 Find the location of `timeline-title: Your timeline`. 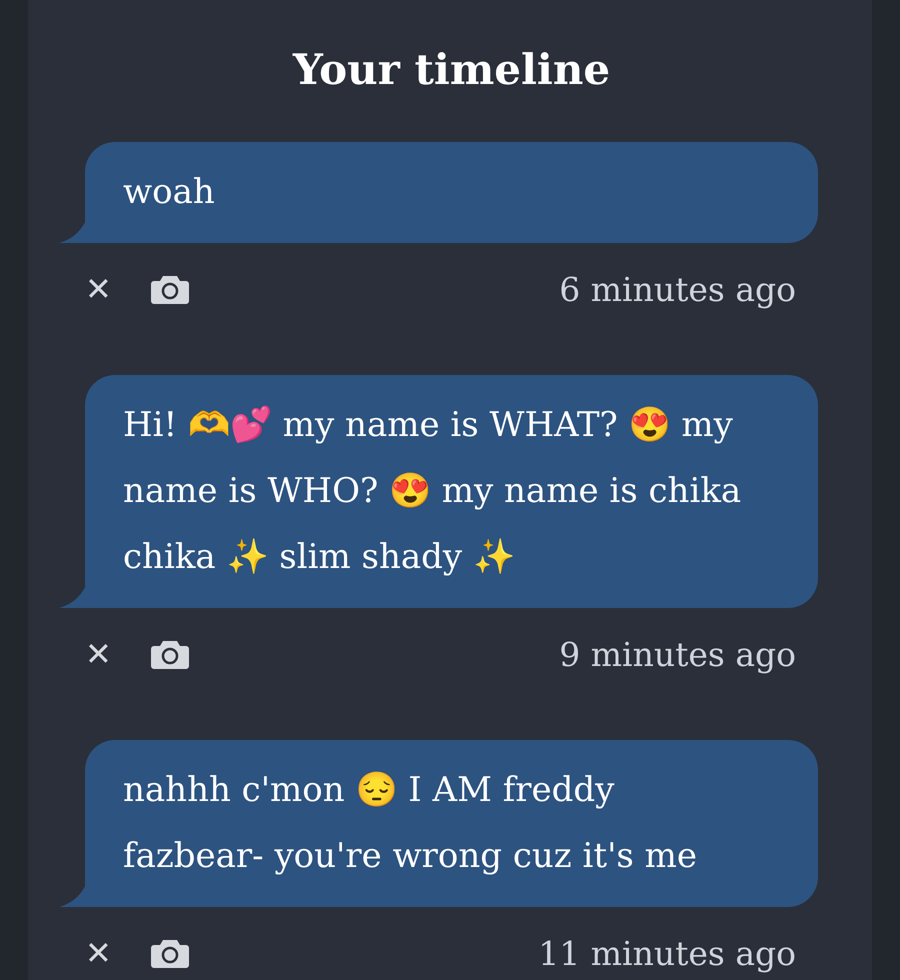

timeline-title: Your timeline is located at coordinates (452, 70).